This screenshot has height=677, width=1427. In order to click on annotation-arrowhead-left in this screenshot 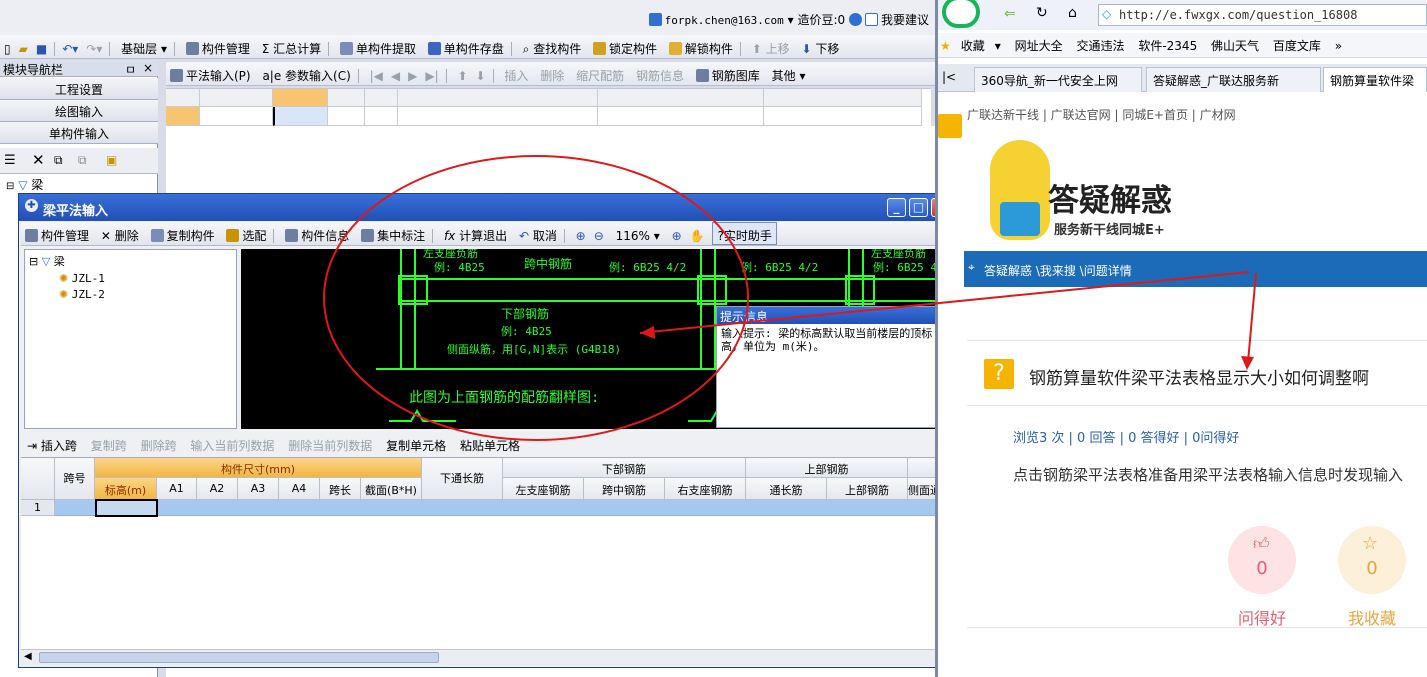, I will do `click(647, 332)`.